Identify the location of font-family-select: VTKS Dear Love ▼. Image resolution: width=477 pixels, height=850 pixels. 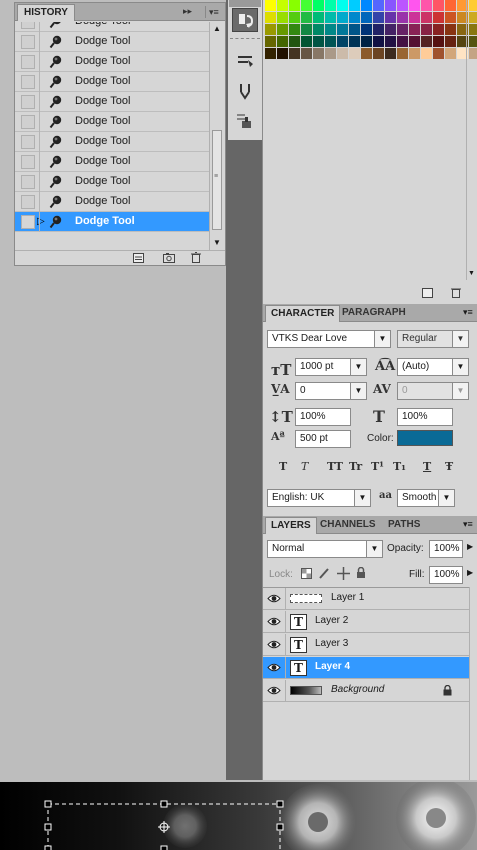
(329, 339).